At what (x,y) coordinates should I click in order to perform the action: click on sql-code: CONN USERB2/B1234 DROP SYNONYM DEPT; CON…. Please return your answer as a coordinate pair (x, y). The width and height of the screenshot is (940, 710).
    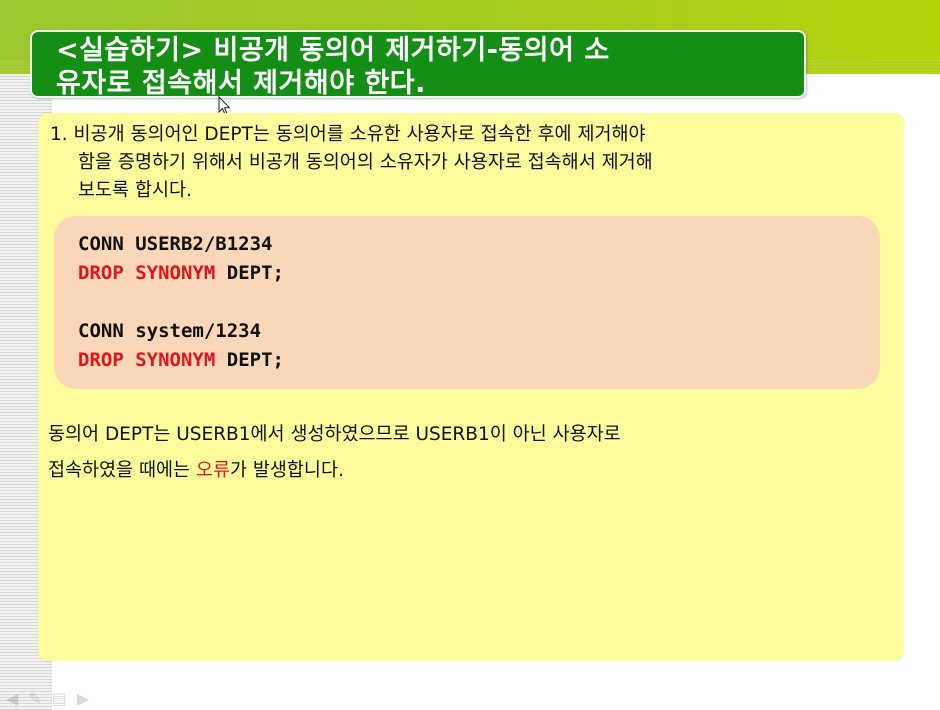
    Looking at the image, I should click on (181, 302).